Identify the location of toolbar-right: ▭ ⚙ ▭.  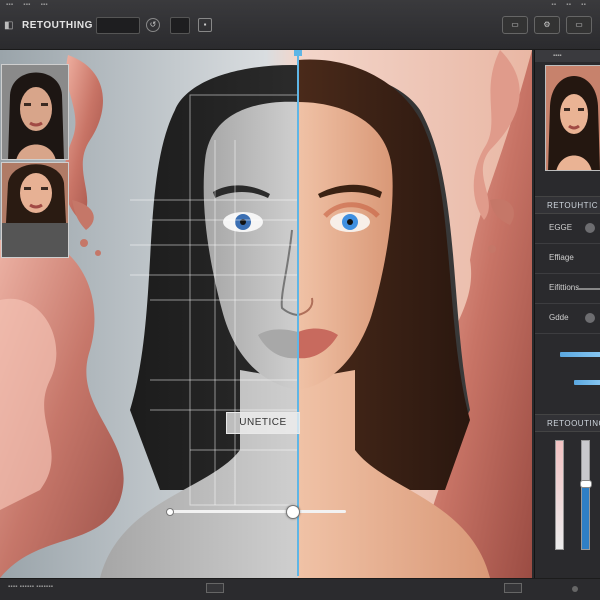
(547, 25).